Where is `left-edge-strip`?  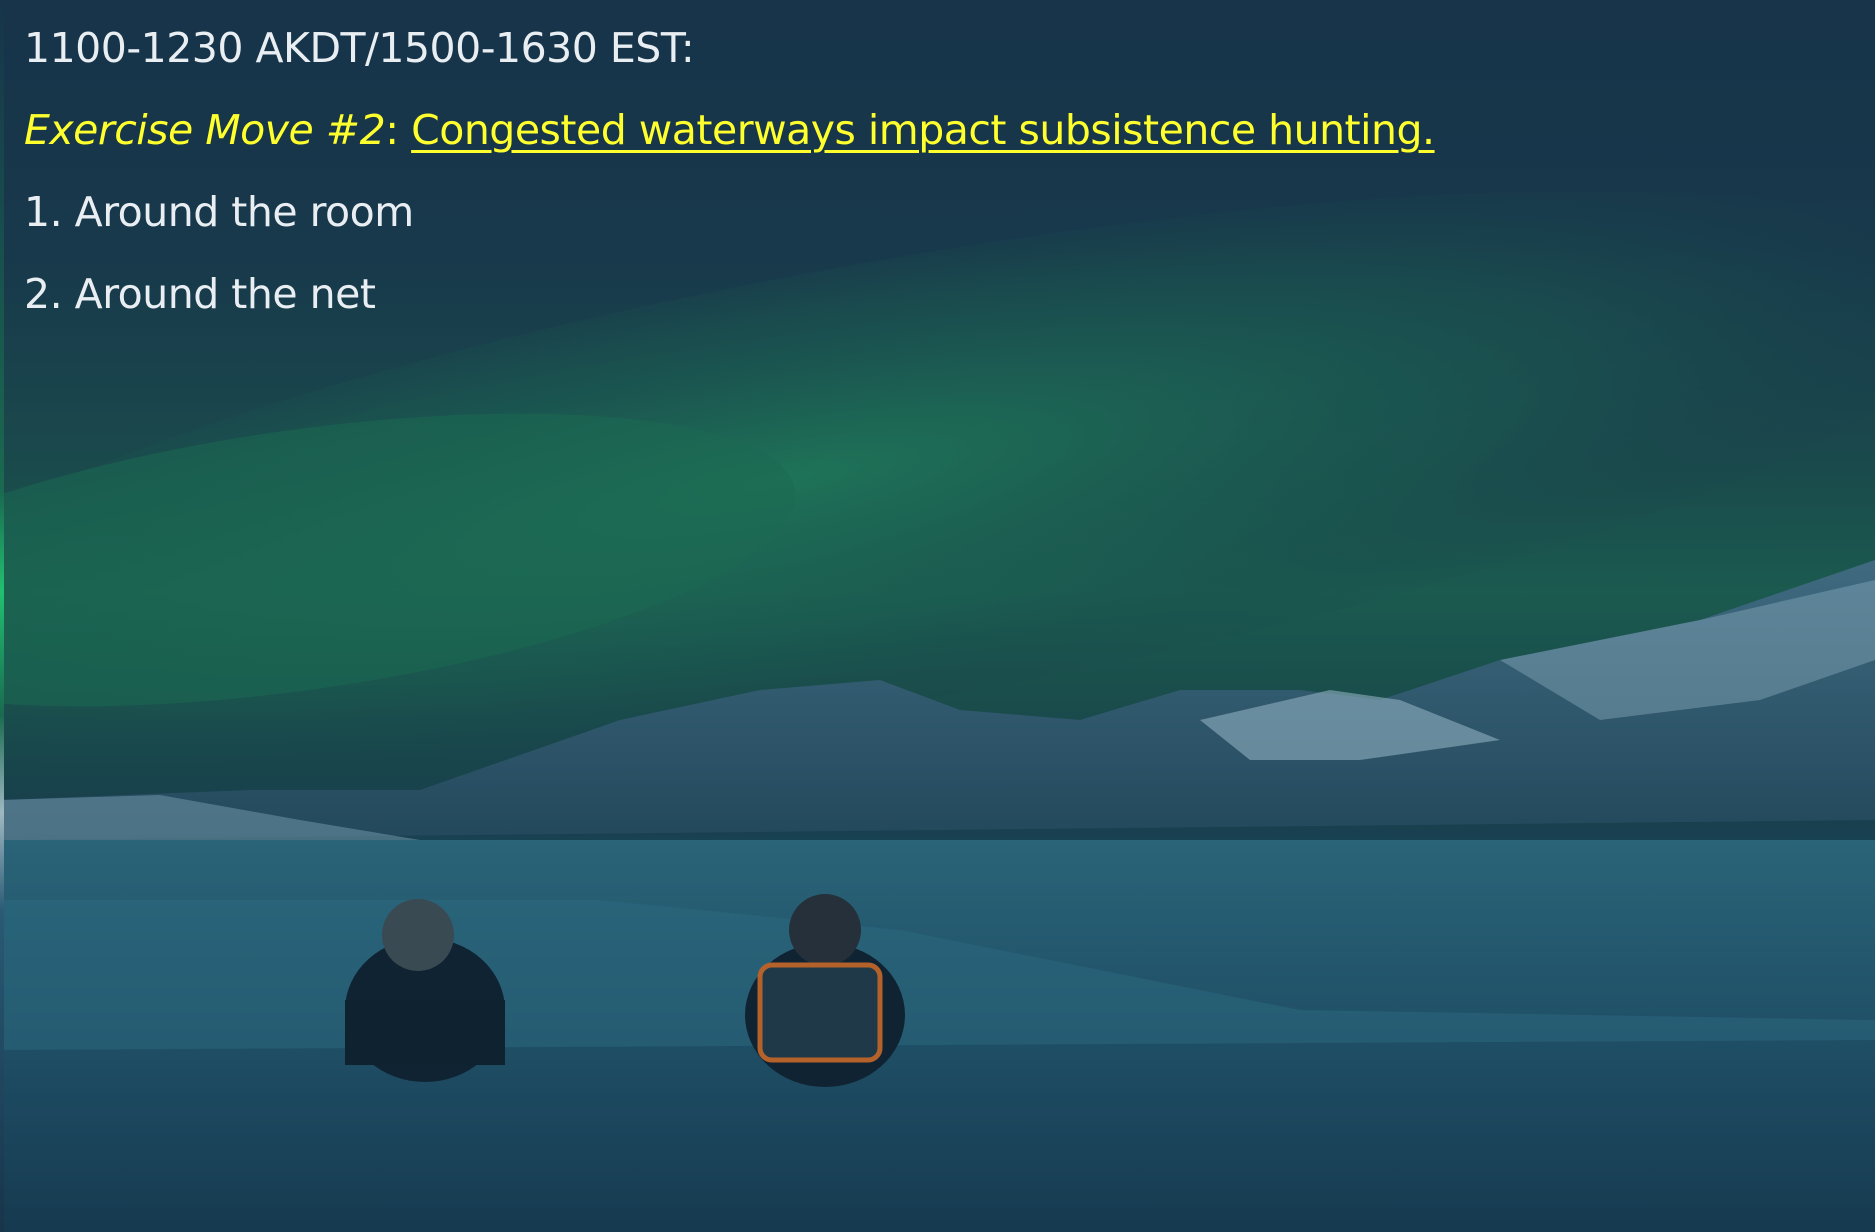
left-edge-strip is located at coordinates (2, 616).